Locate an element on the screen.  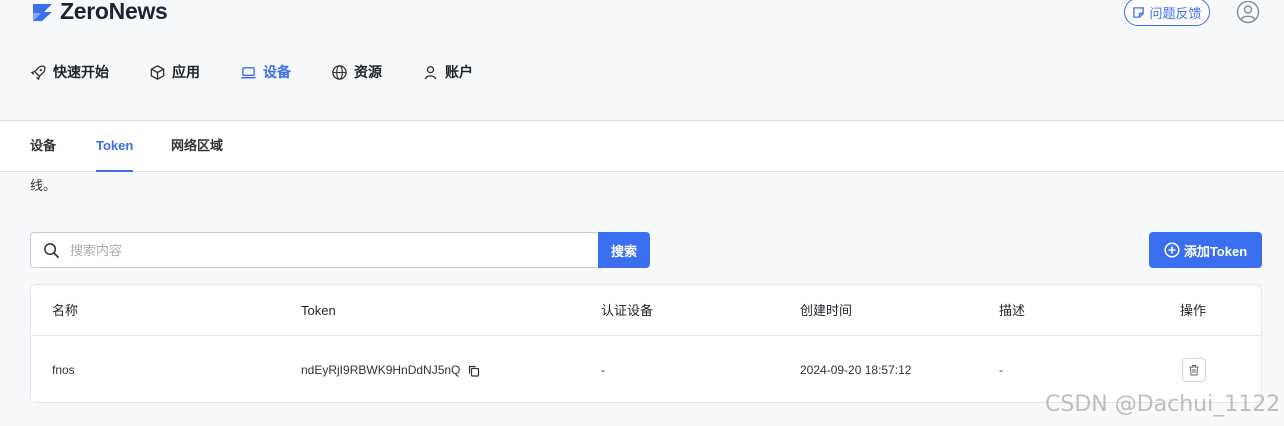
search-field is located at coordinates (314, 250).